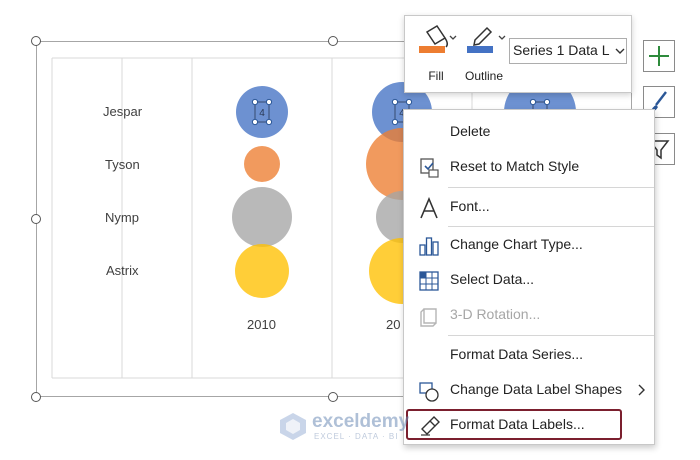  Describe the element at coordinates (393, 324) in the screenshot. I see `x-label-2011: 20` at that location.